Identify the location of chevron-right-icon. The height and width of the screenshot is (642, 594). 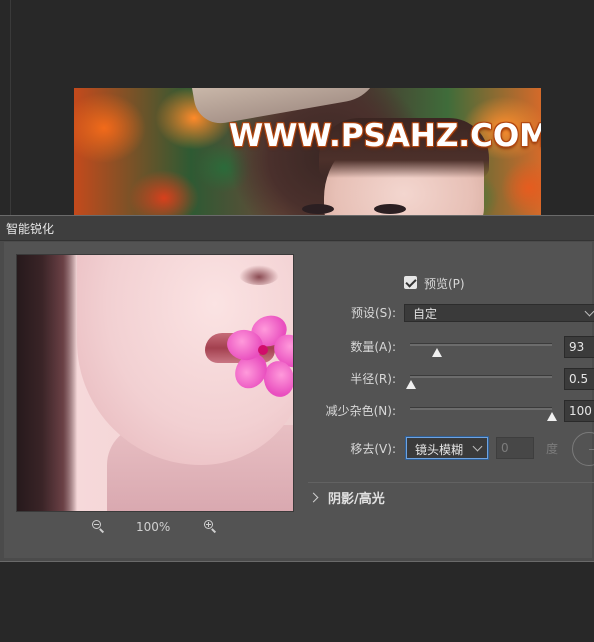
(313, 497).